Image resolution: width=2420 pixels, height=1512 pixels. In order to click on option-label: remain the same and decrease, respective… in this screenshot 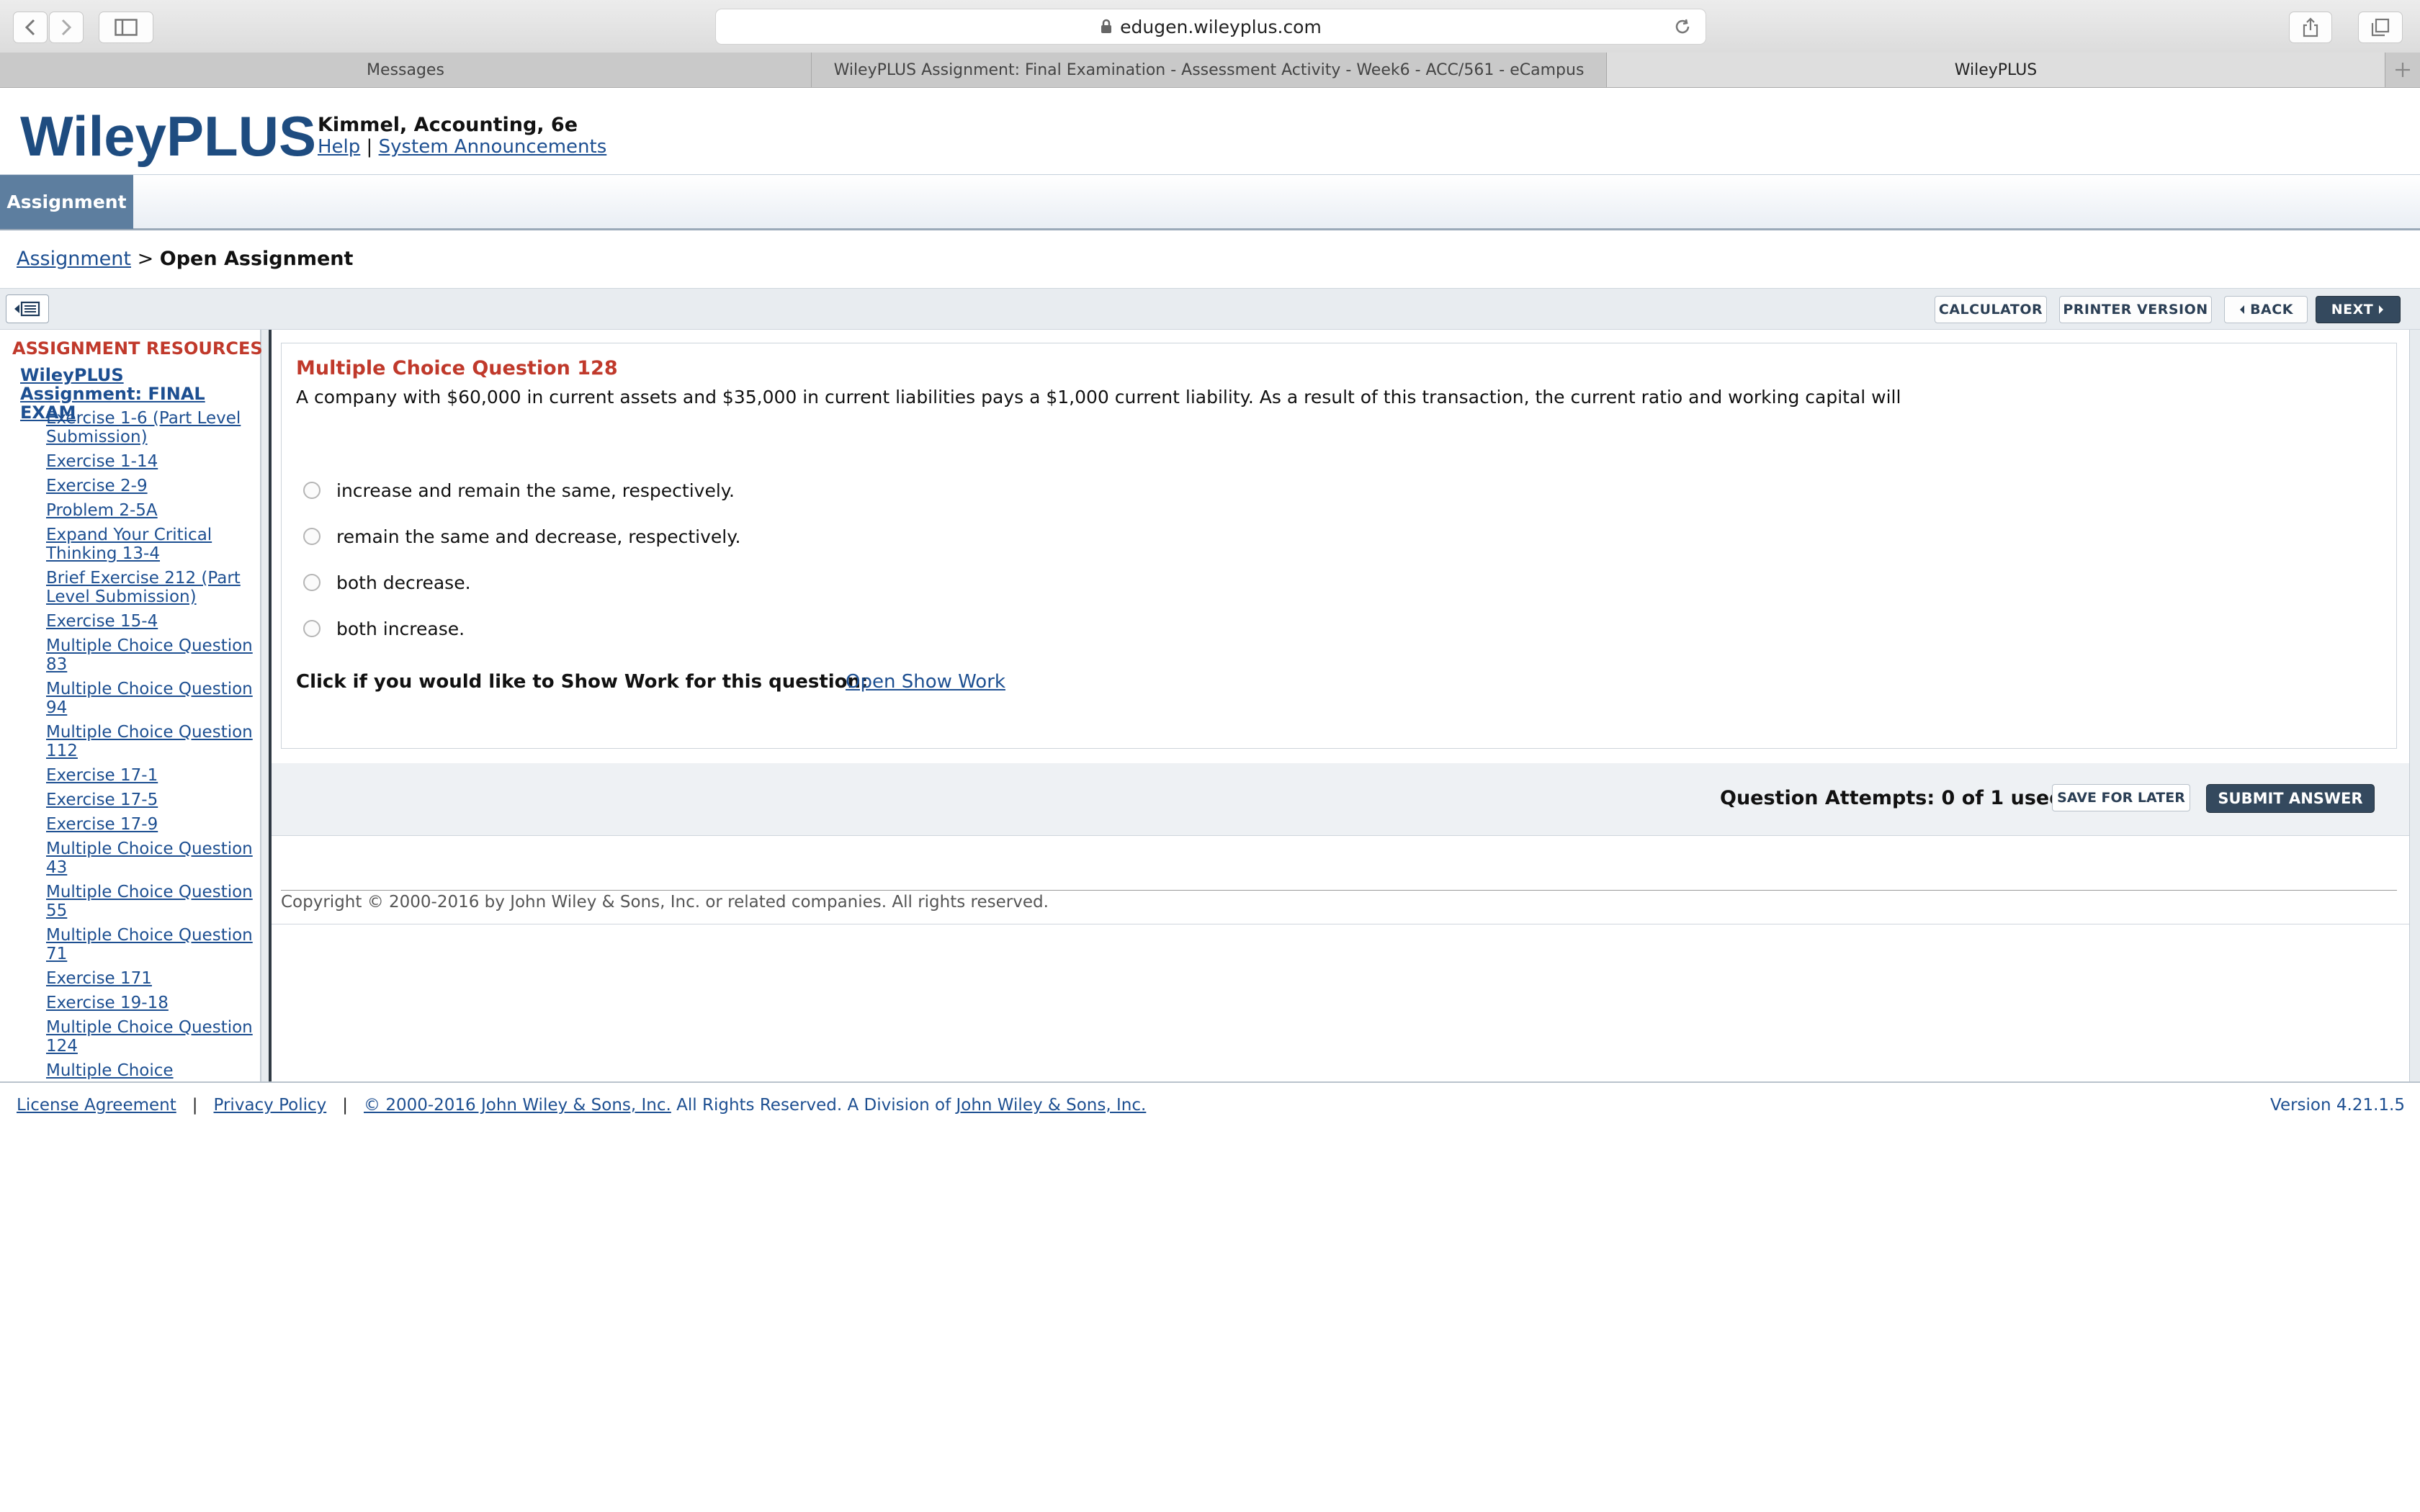, I will do `click(538, 536)`.